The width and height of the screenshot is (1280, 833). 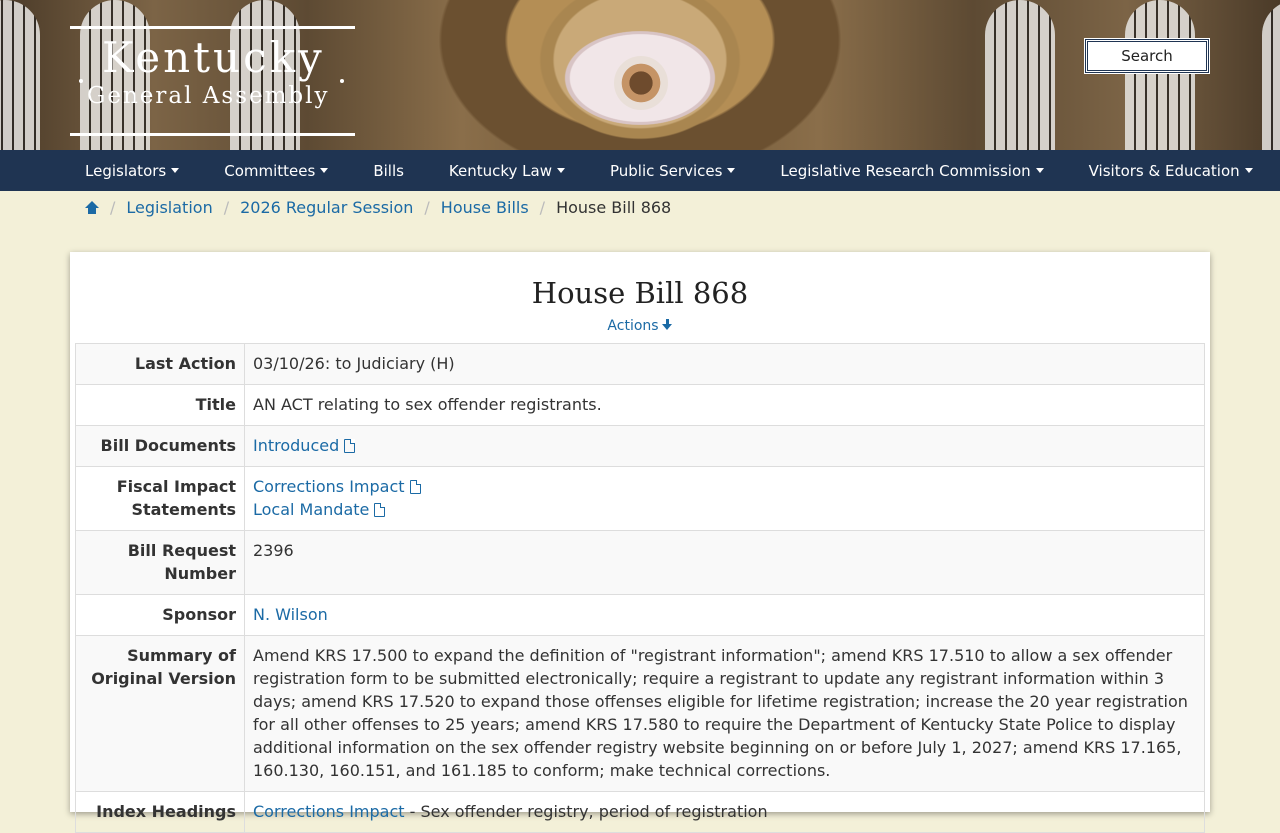 I want to click on site-logo: Kentucky General Assembly, so click(x=212, y=81).